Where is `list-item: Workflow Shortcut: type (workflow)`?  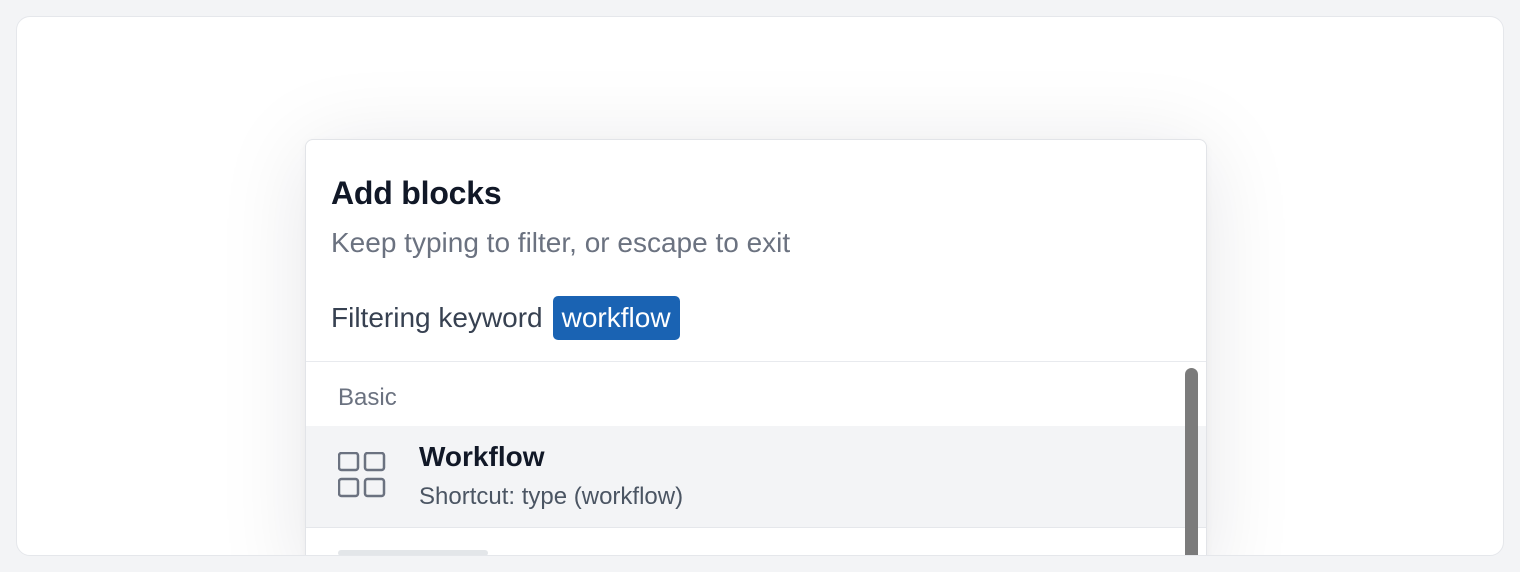 list-item: Workflow Shortcut: type (workflow) is located at coordinates (756, 477).